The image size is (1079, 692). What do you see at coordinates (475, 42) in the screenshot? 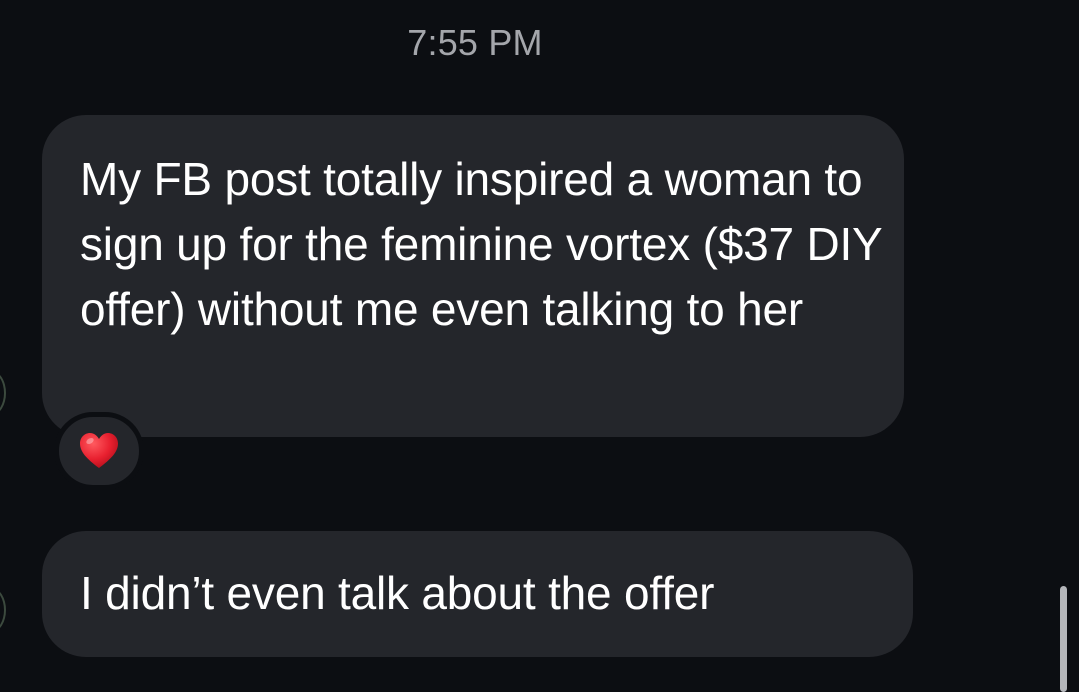
I see `message-timestamp: 7:55 PM` at bounding box center [475, 42].